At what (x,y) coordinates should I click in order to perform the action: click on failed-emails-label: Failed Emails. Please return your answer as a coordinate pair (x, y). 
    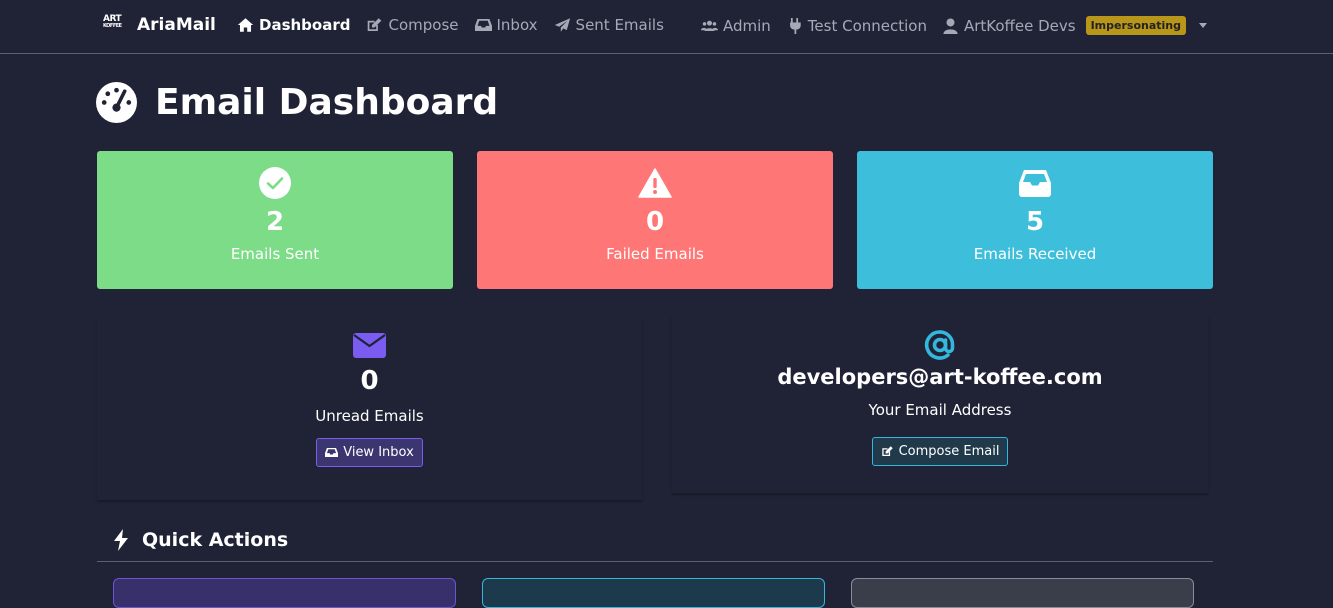
    Looking at the image, I should click on (655, 254).